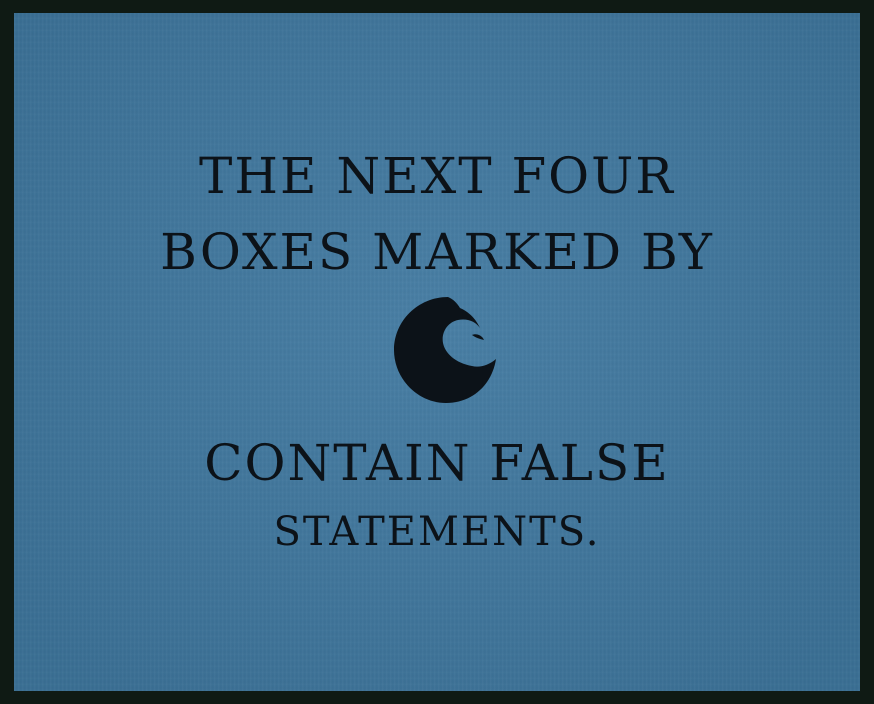  What do you see at coordinates (445, 350) in the screenshot?
I see `crescent-moon-icon` at bounding box center [445, 350].